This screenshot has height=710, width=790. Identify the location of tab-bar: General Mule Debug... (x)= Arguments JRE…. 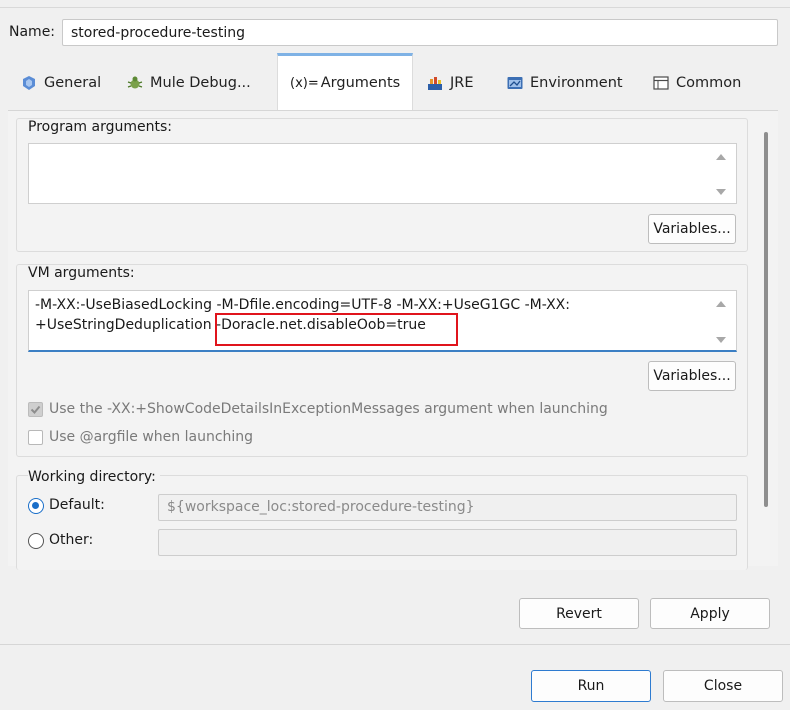
(393, 82).